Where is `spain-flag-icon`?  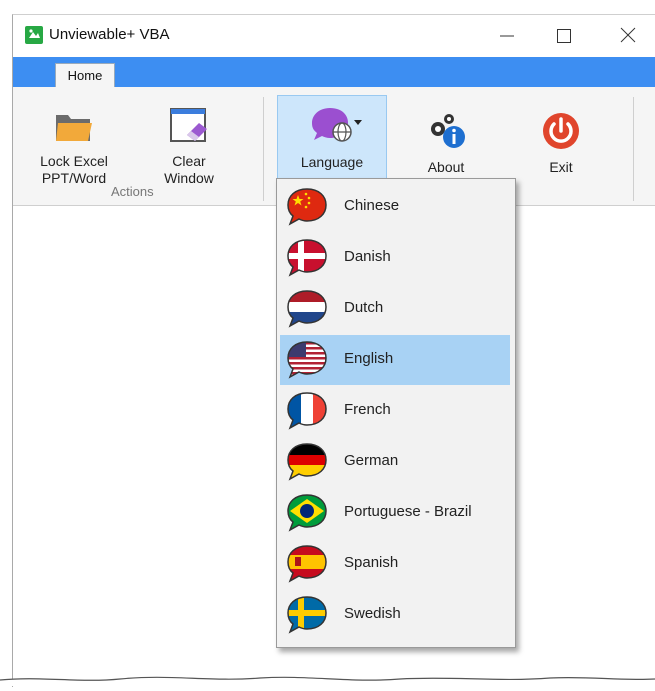
spain-flag-icon is located at coordinates (307, 564).